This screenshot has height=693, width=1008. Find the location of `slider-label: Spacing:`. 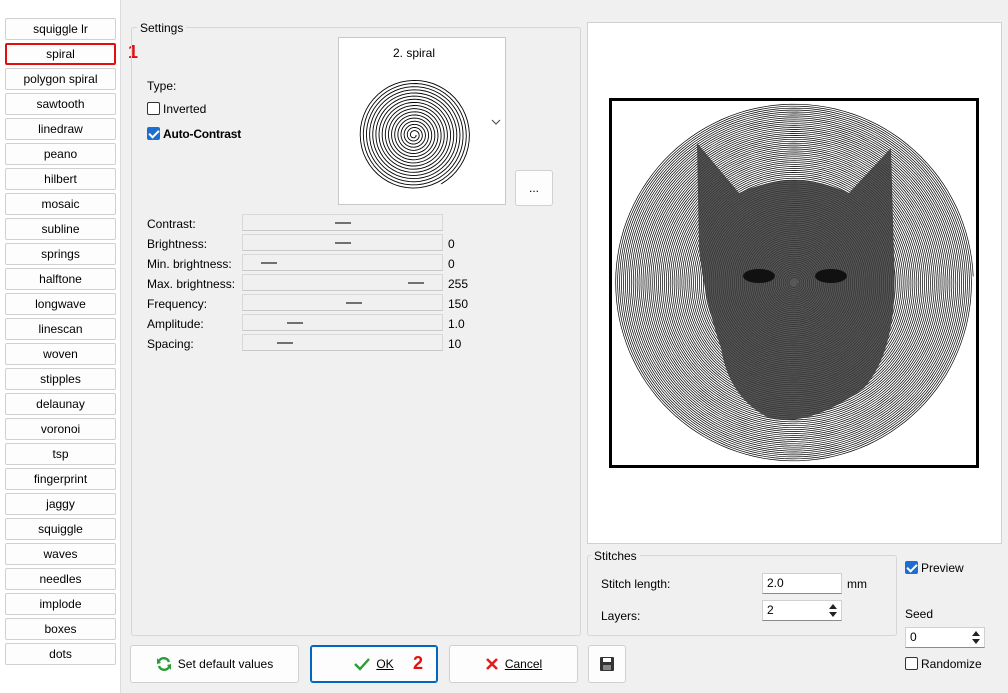

slider-label: Spacing: is located at coordinates (170, 344).